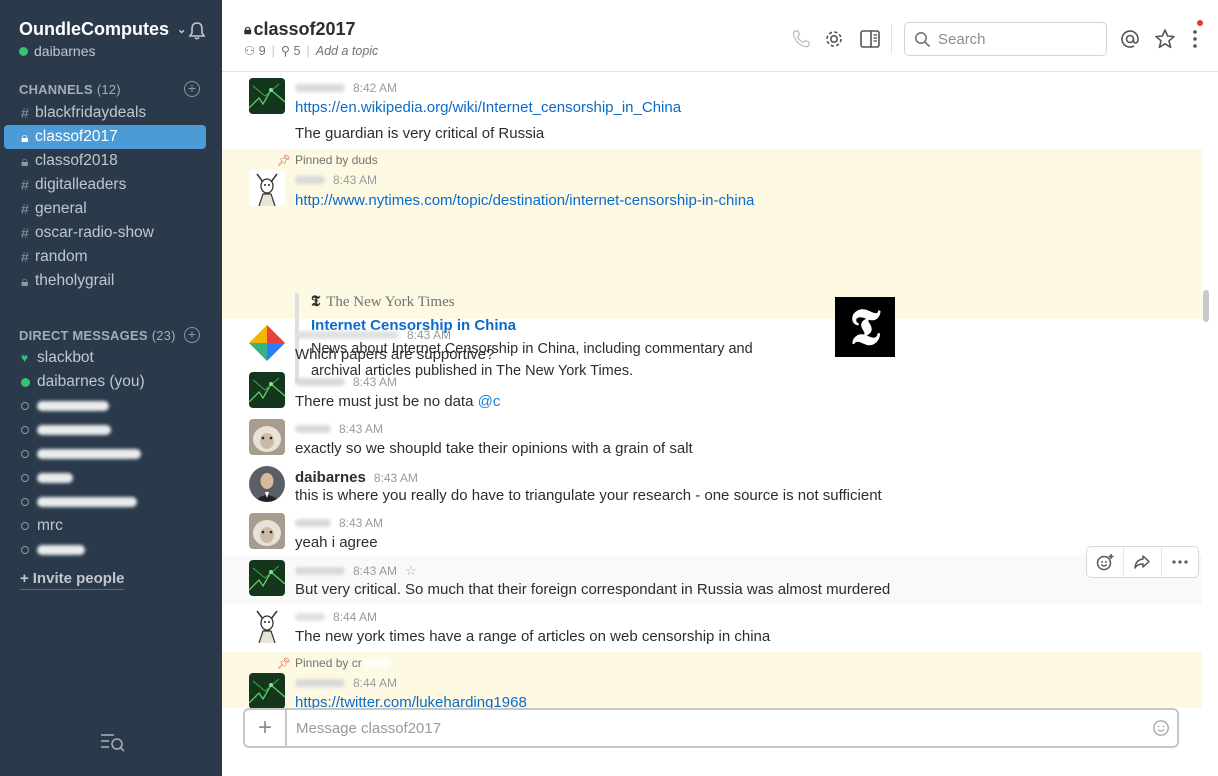 The image size is (1218, 776). Describe the element at coordinates (923, 39) in the screenshot. I see `search-icon` at that location.